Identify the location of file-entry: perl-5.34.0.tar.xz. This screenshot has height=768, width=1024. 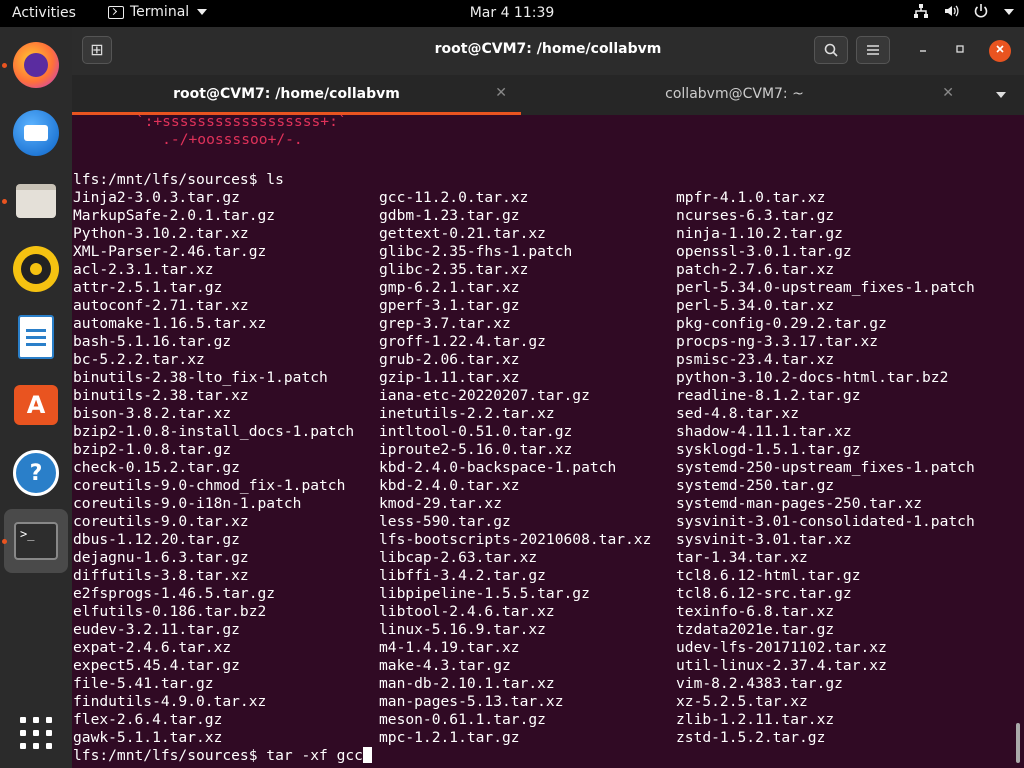
(755, 305).